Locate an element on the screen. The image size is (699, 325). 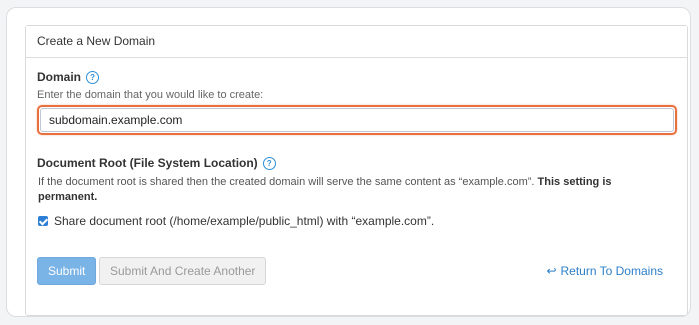
domain-section-title: Domain ? is located at coordinates (68, 77).